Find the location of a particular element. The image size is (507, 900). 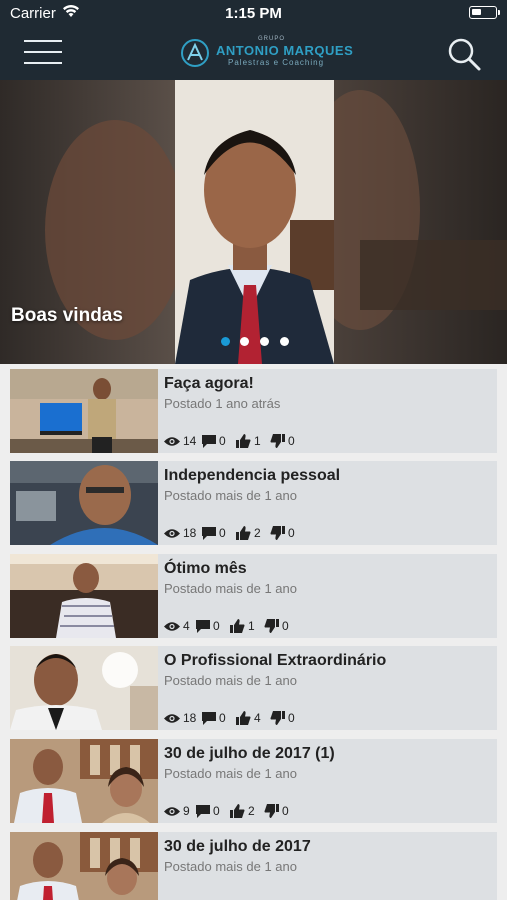

menu-button is located at coordinates (43, 52).